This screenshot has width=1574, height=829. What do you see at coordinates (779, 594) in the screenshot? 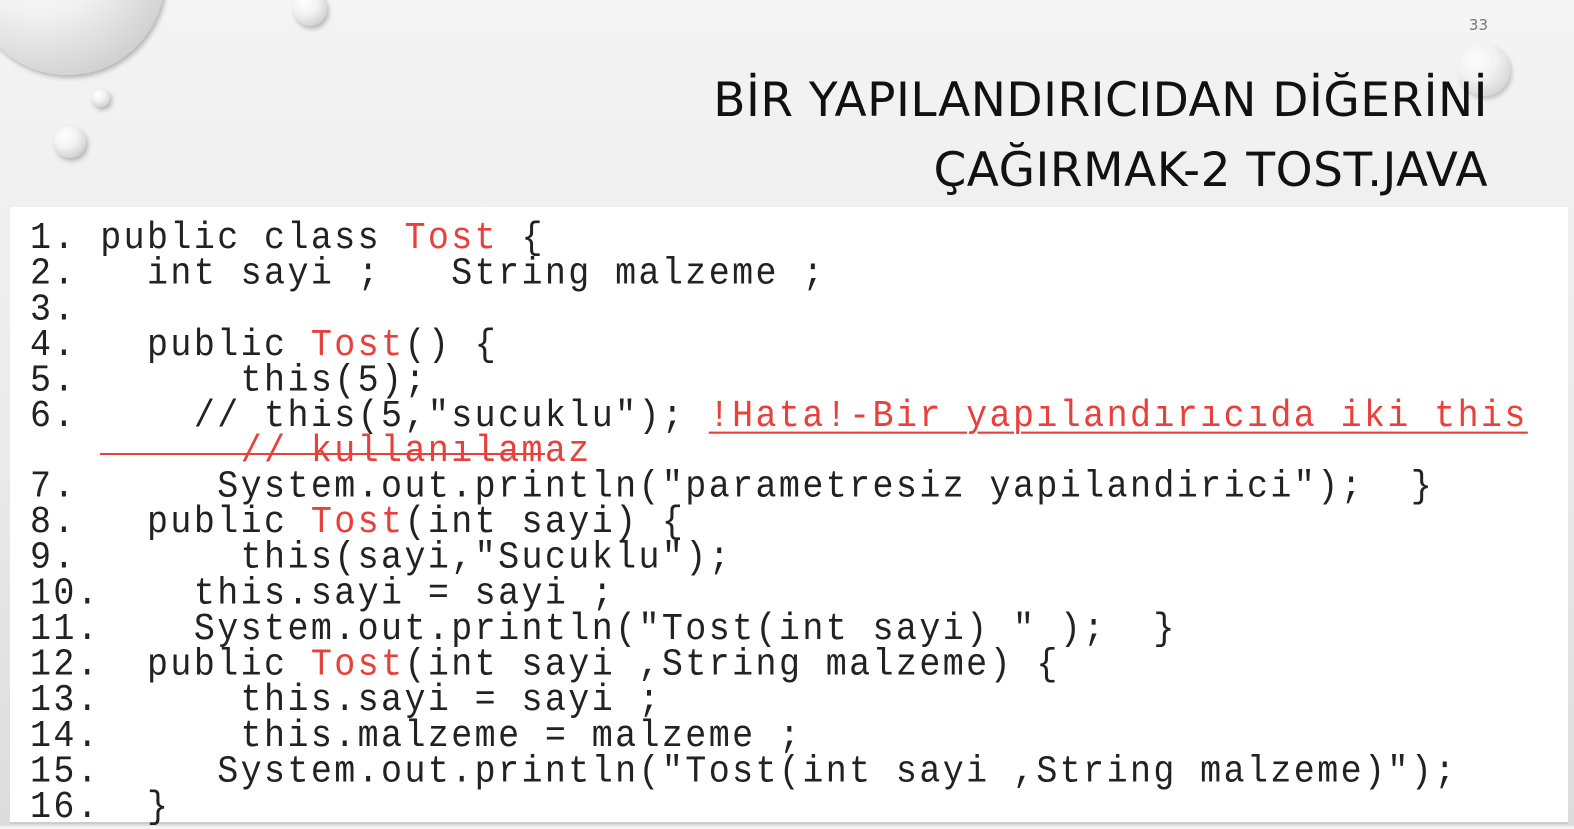
I see `code-line: 10. this.sayi = sayi ;` at bounding box center [779, 594].